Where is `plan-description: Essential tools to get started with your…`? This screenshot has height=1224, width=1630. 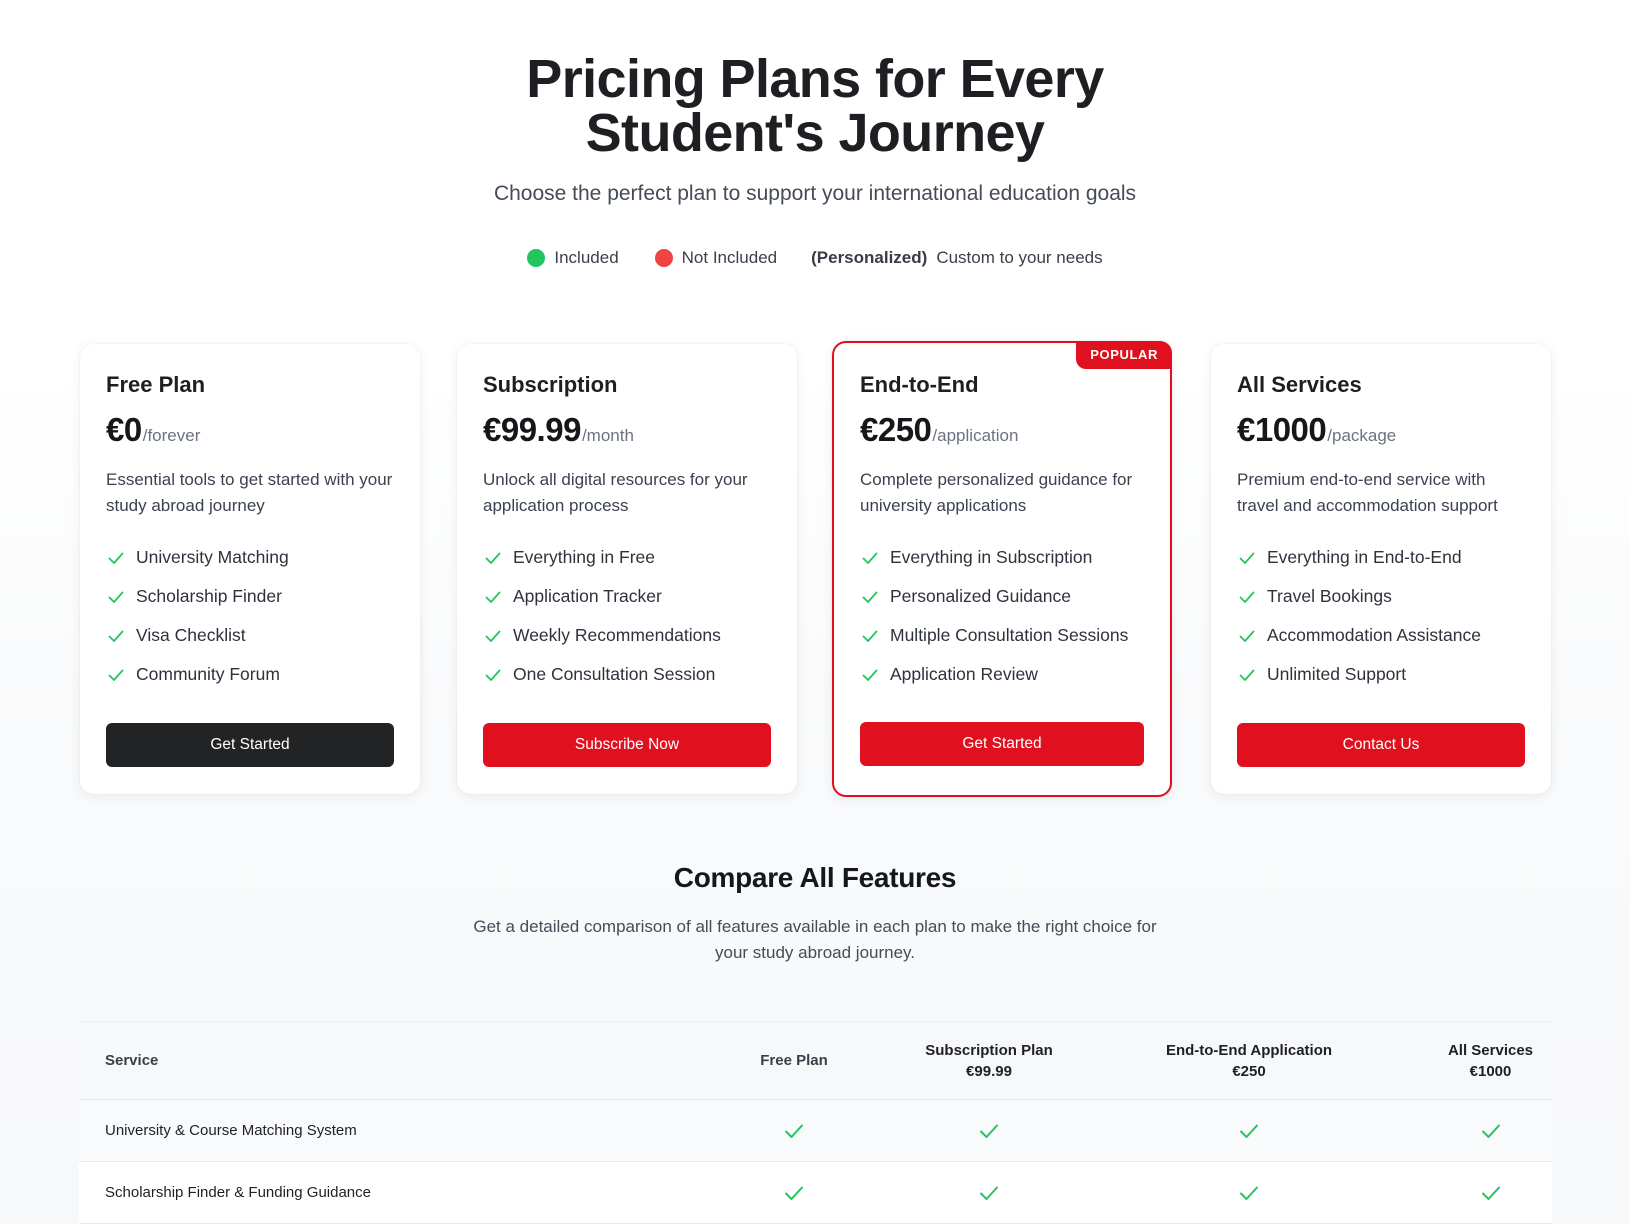
plan-description: Essential tools to get started with your… is located at coordinates (249, 492).